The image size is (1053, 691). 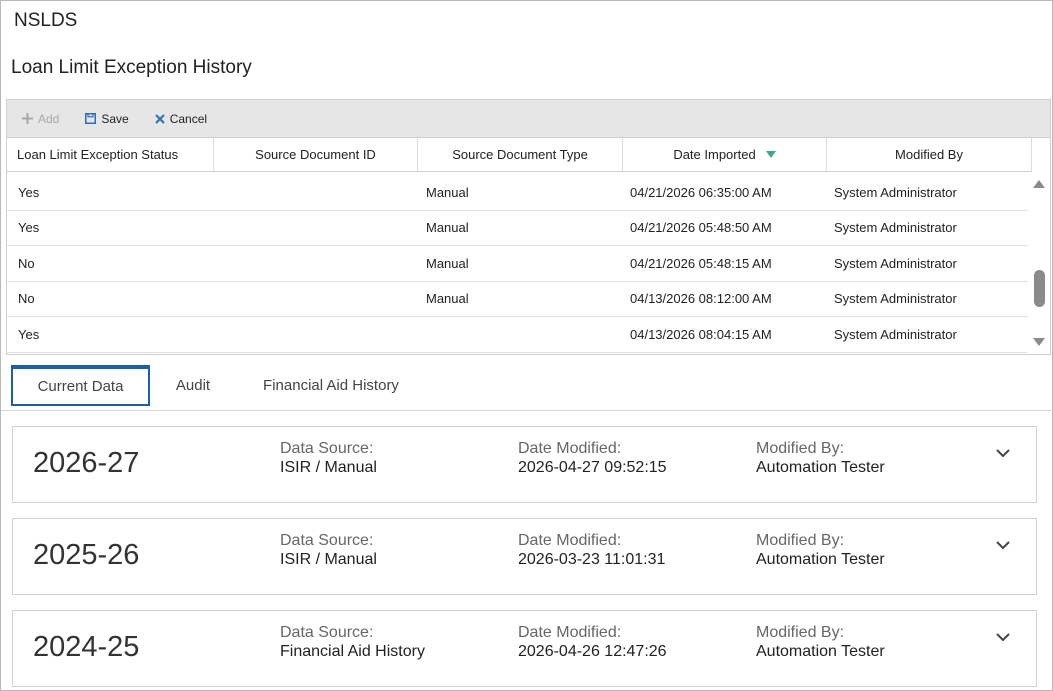 I want to click on column-header-date-imported: Date Imported, so click(x=725, y=154).